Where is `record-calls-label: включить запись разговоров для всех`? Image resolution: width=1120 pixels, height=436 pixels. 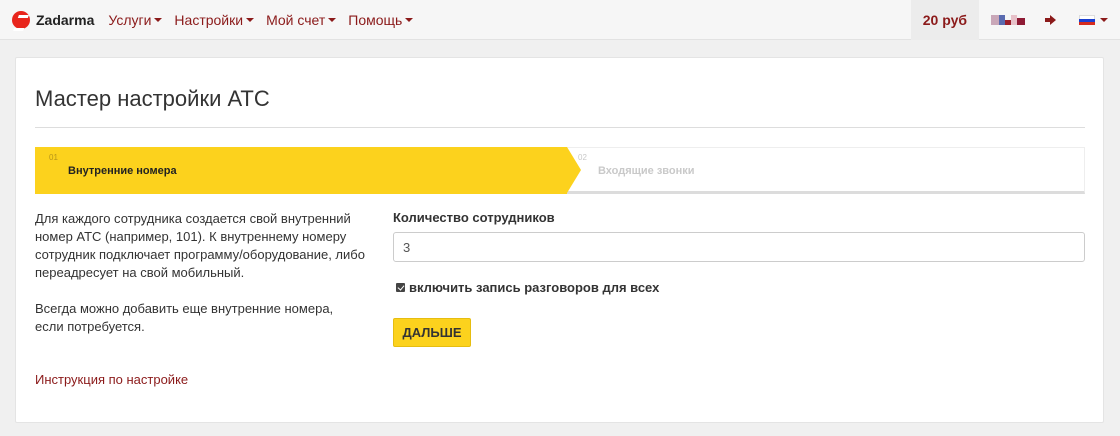 record-calls-label: включить запись разговоров для всех is located at coordinates (534, 287).